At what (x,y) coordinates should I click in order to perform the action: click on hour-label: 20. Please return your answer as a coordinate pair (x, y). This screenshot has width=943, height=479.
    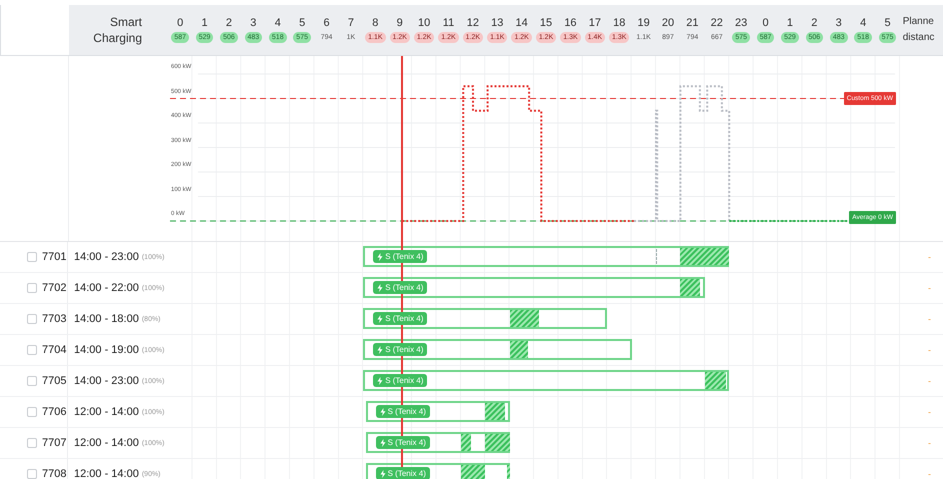
    Looking at the image, I should click on (668, 23).